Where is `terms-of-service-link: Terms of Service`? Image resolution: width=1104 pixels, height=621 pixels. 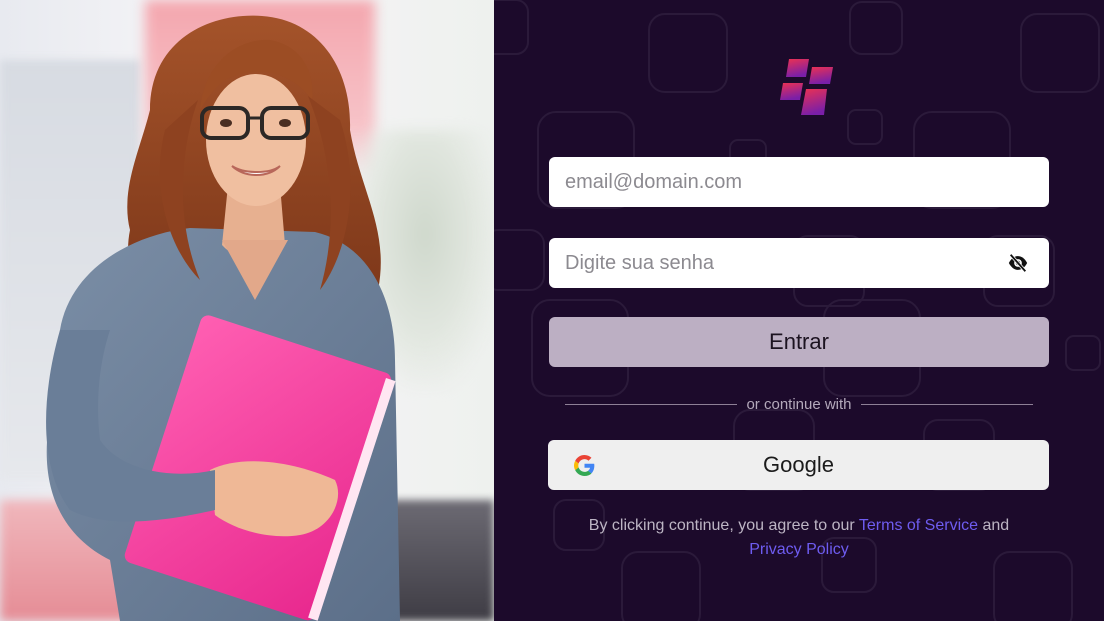
terms-of-service-link: Terms of Service is located at coordinates (918, 525).